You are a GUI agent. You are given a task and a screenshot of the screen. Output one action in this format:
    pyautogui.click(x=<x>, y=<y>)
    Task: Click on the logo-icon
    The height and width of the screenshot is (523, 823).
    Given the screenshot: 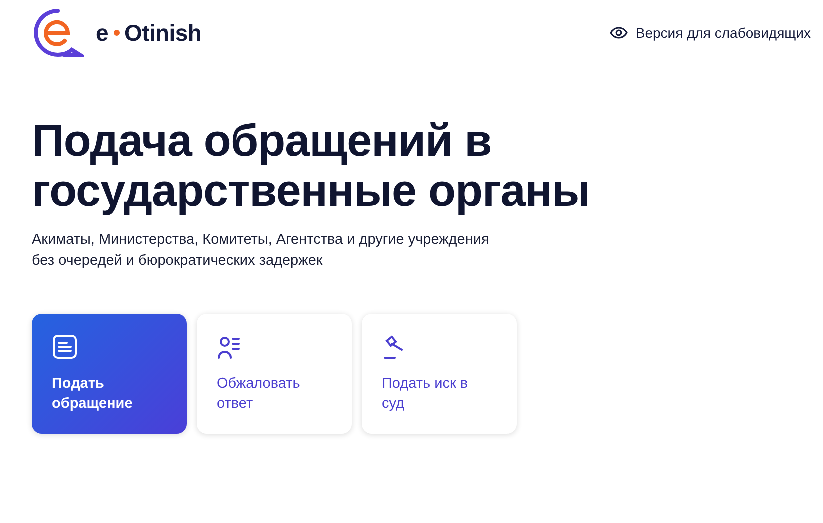 What is the action you would take?
    pyautogui.click(x=58, y=33)
    